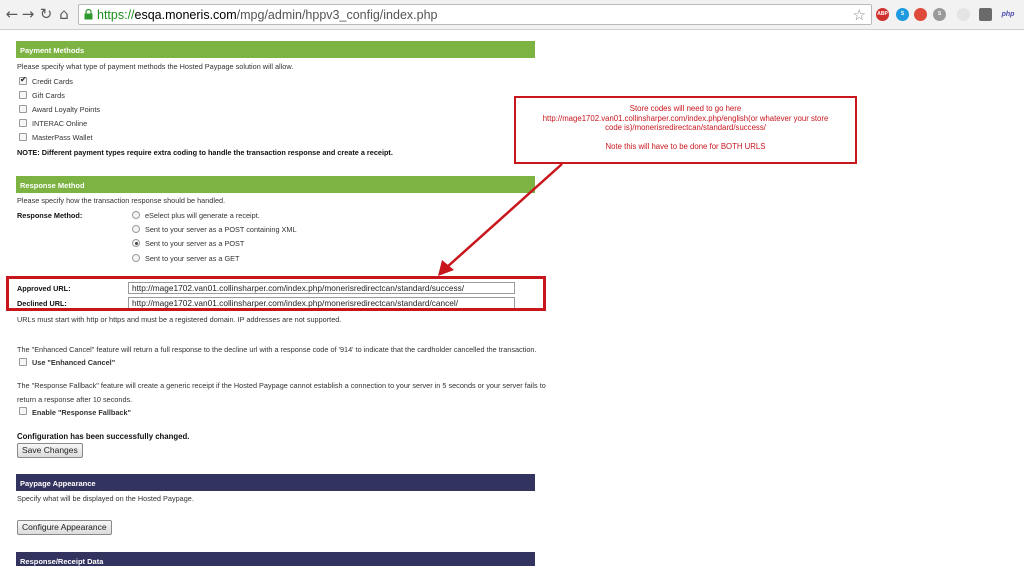 The width and height of the screenshot is (1024, 566). Describe the element at coordinates (882, 14) in the screenshot. I see `adblock-plus-icon: ABP` at that location.